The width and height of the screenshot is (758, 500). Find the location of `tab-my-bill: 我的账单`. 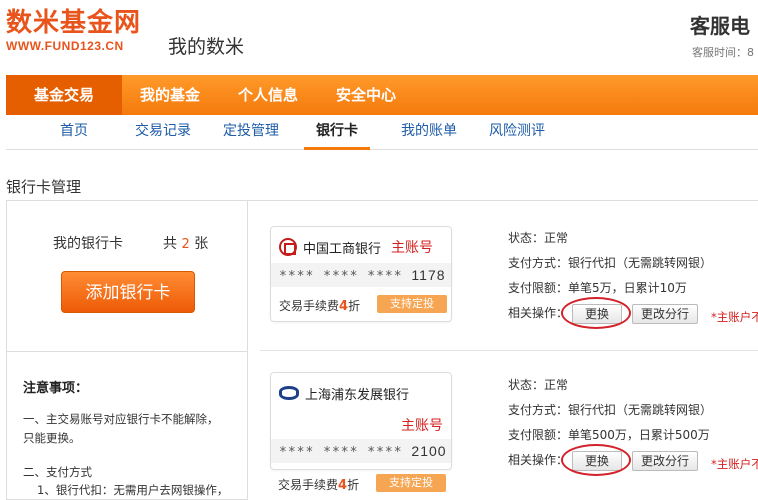

tab-my-bill: 我的账单 is located at coordinates (429, 132).